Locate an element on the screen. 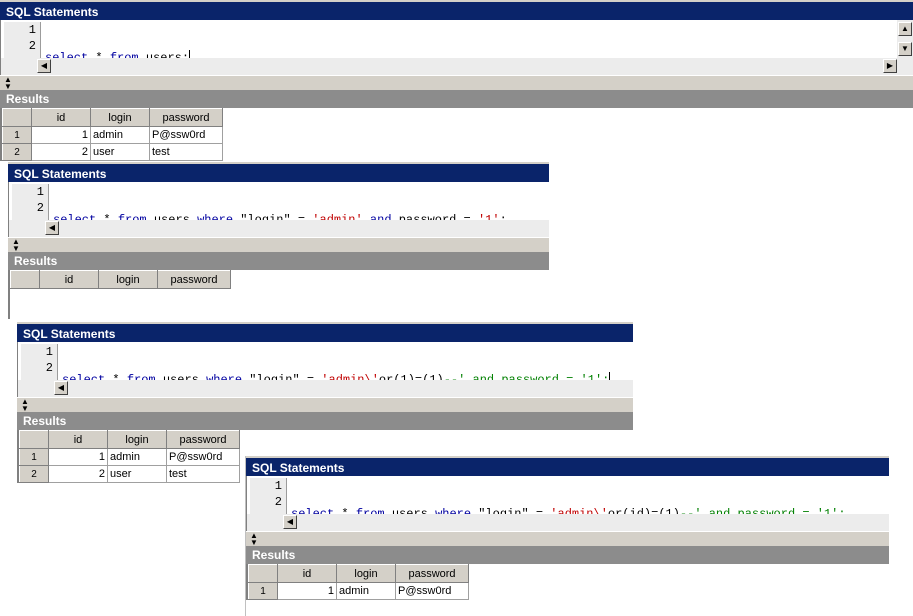 This screenshot has height=616, width=913. results-table: id login password 1 1 admin P@ssw0rd is located at coordinates (358, 582).